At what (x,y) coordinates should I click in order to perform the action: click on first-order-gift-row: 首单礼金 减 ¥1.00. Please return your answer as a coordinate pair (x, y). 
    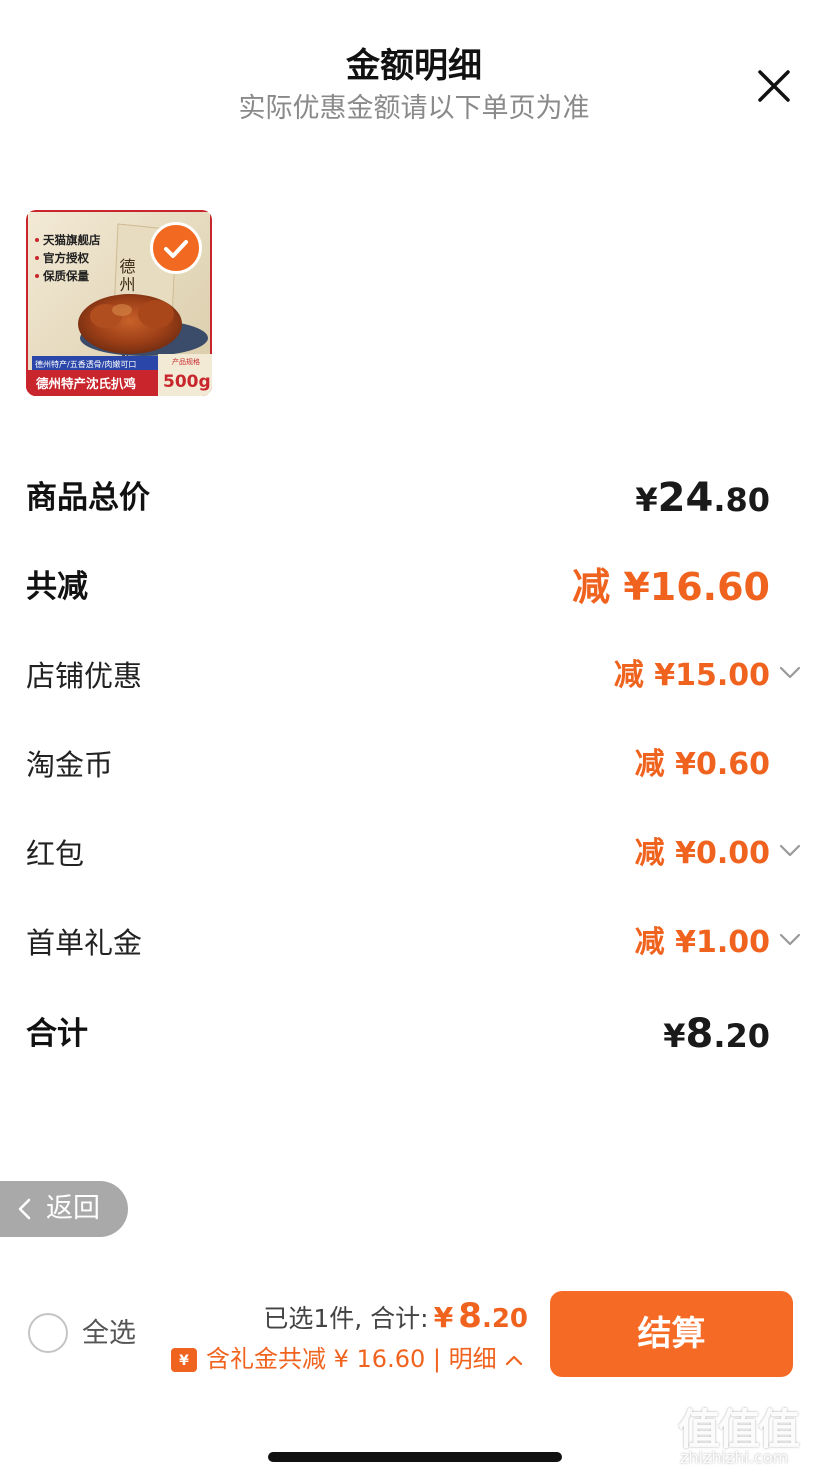
    Looking at the image, I should click on (416, 943).